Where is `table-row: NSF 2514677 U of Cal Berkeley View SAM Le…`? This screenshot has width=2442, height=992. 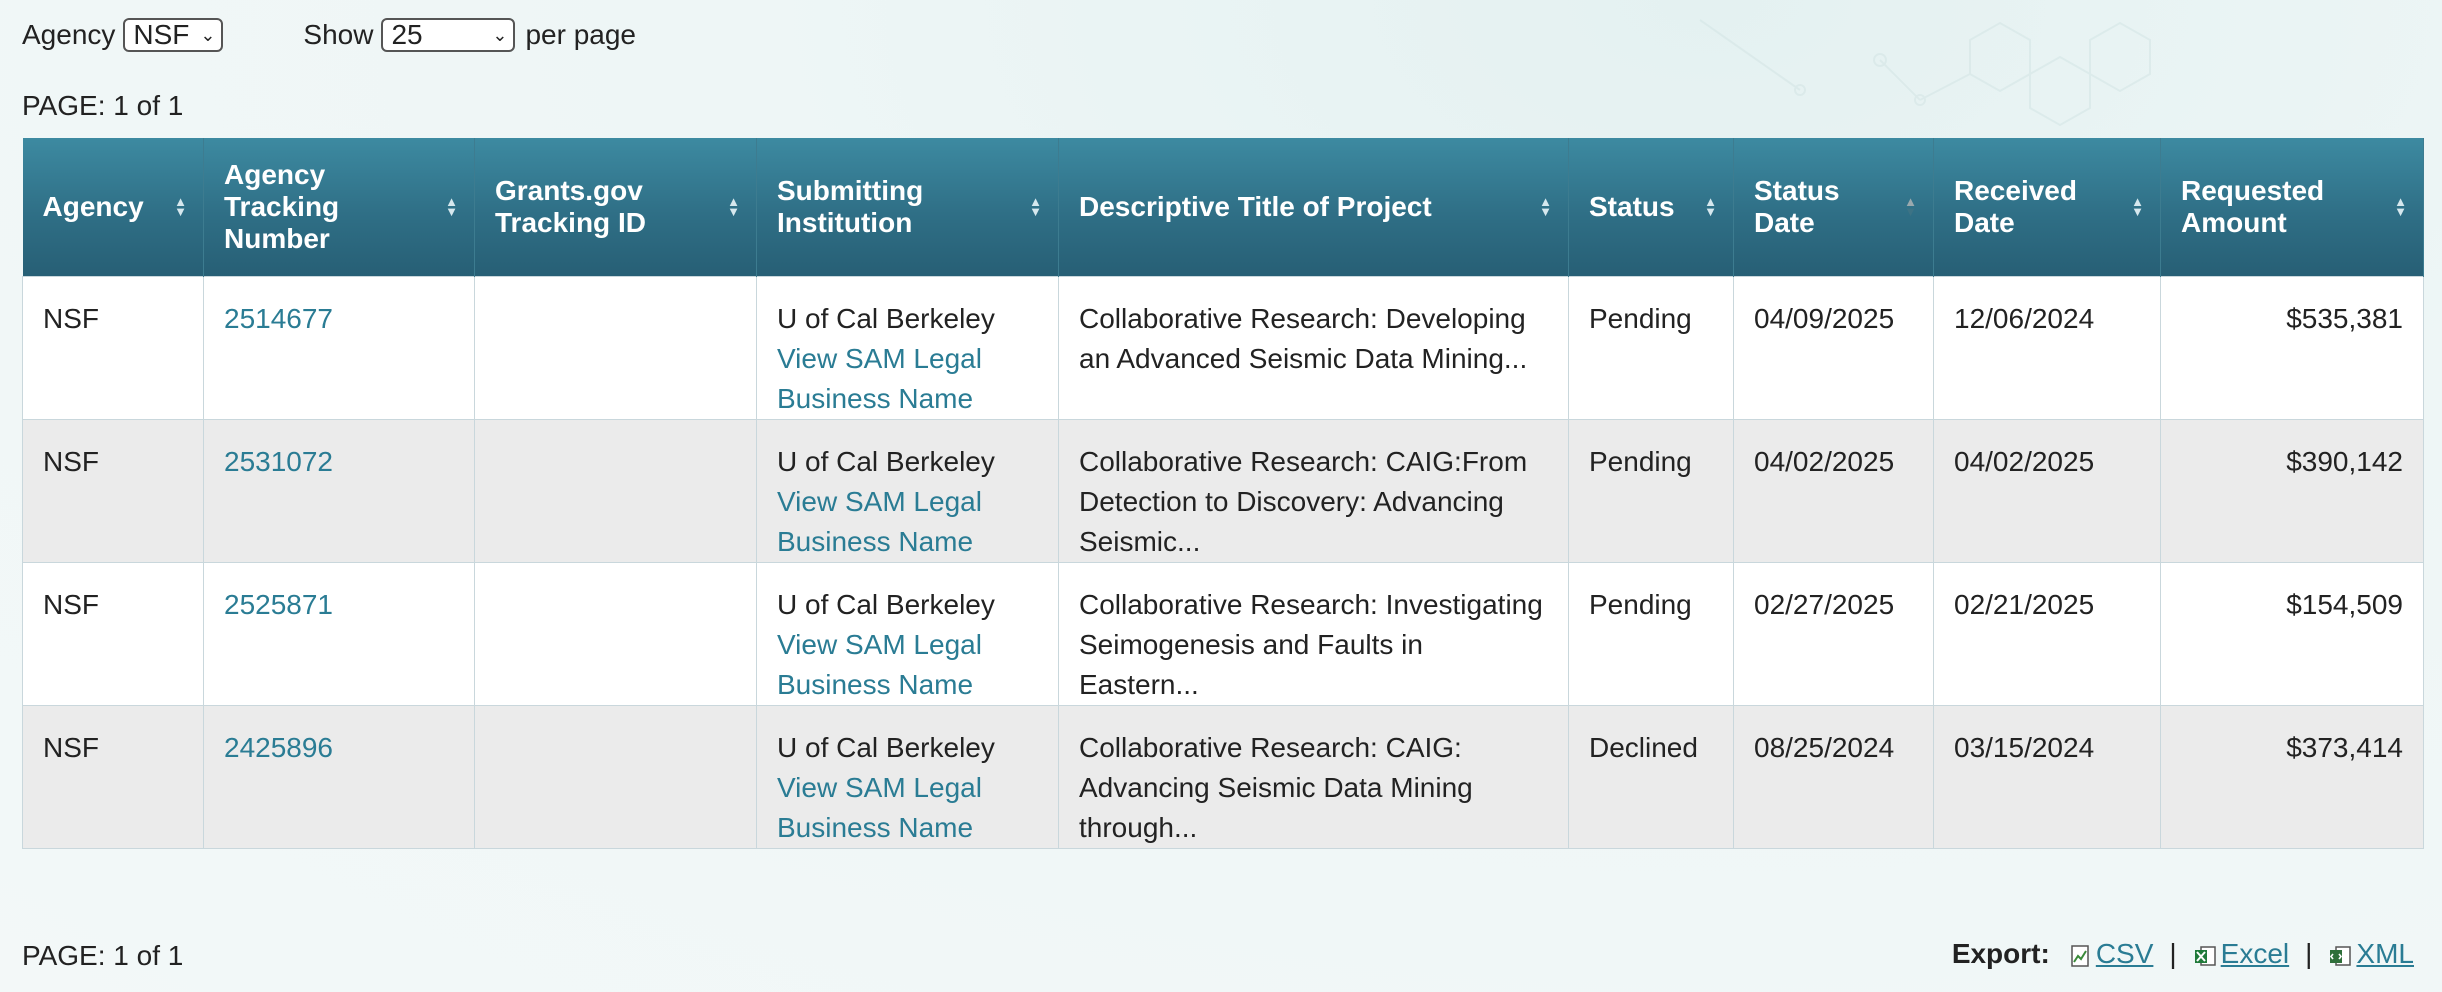
table-row: NSF 2514677 U of Cal Berkeley View SAM Le… is located at coordinates (1223, 348).